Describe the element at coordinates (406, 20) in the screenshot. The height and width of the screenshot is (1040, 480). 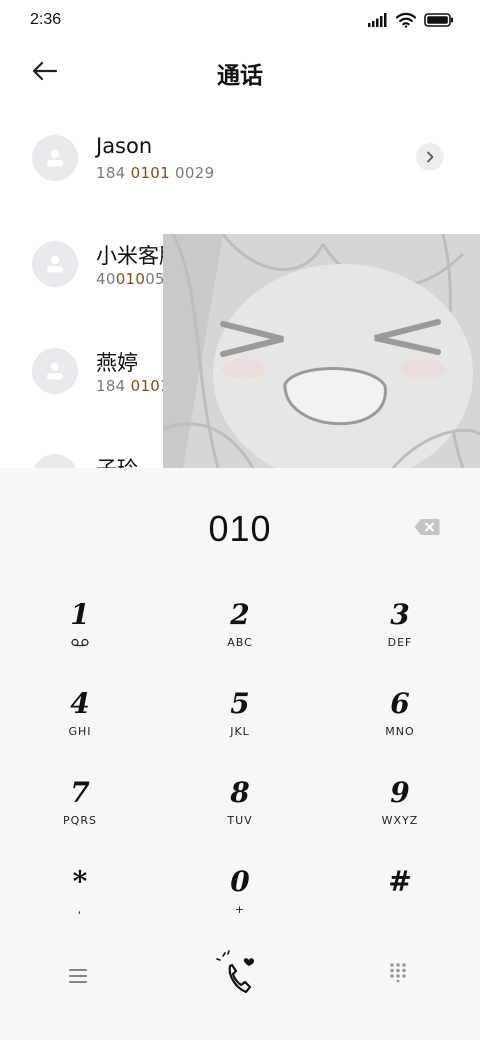
I see `wifi-icon` at that location.